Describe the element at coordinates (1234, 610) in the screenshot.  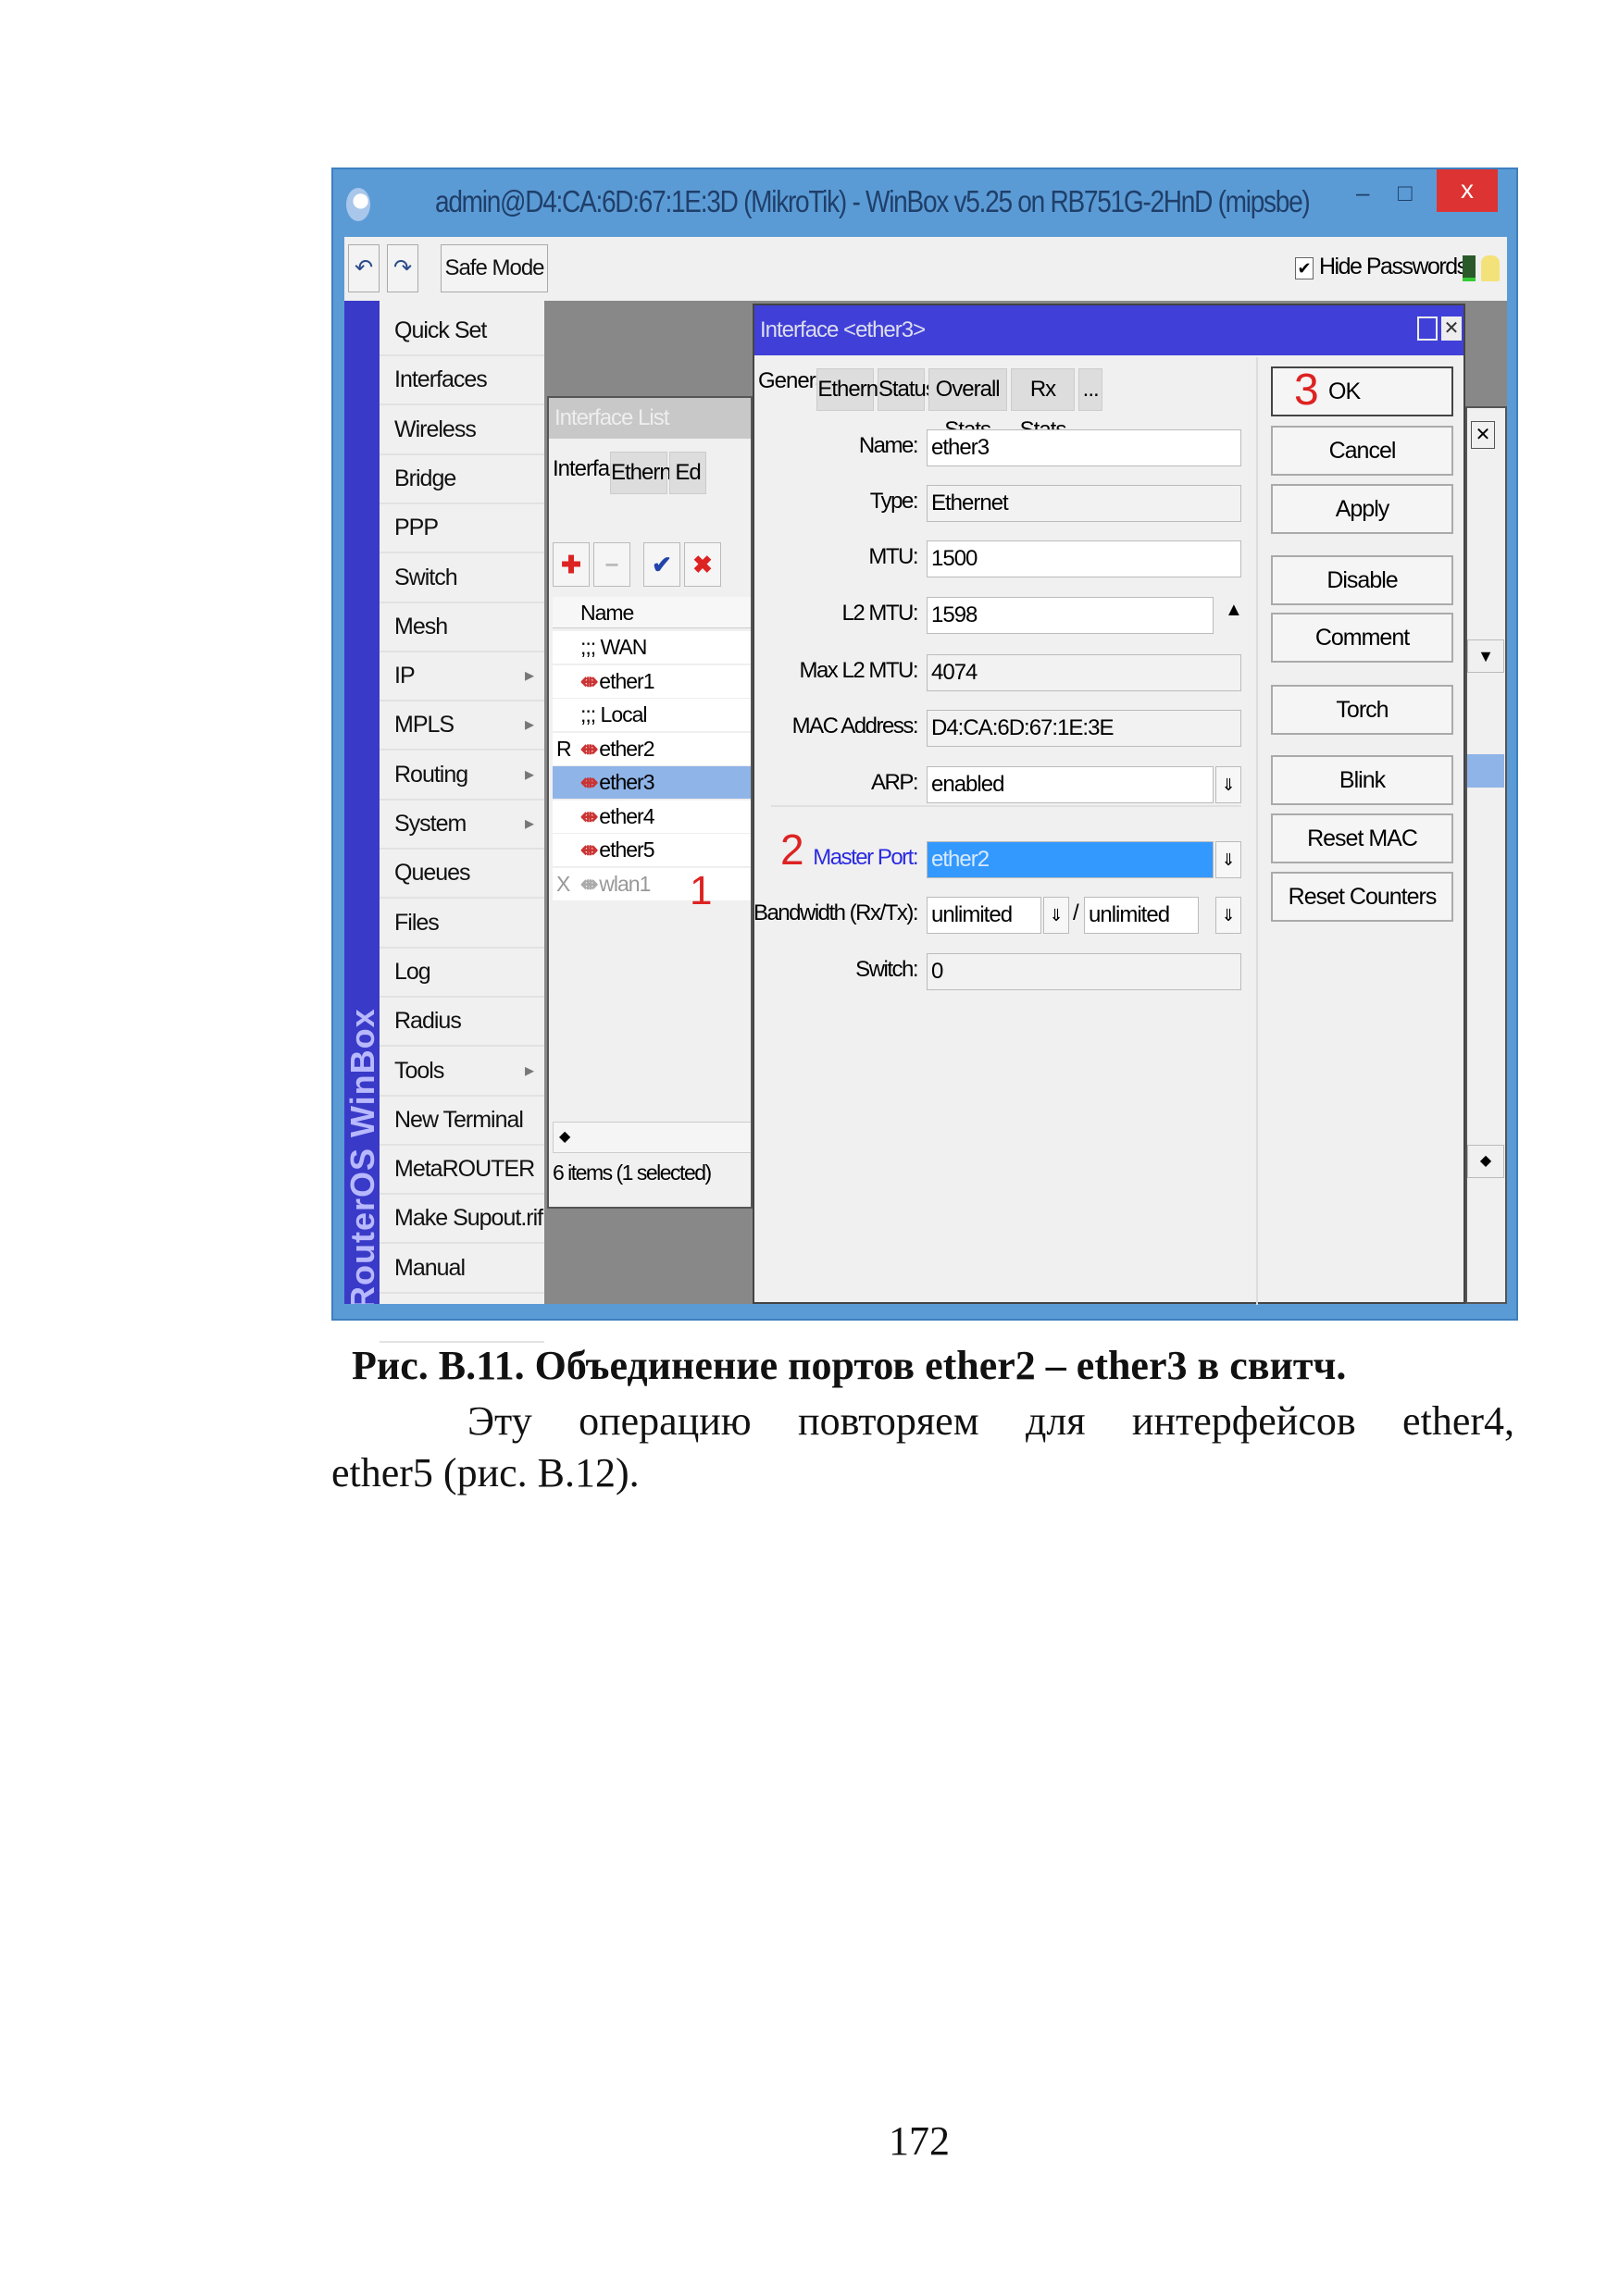
I see `collapse-up-icon: ▲` at that location.